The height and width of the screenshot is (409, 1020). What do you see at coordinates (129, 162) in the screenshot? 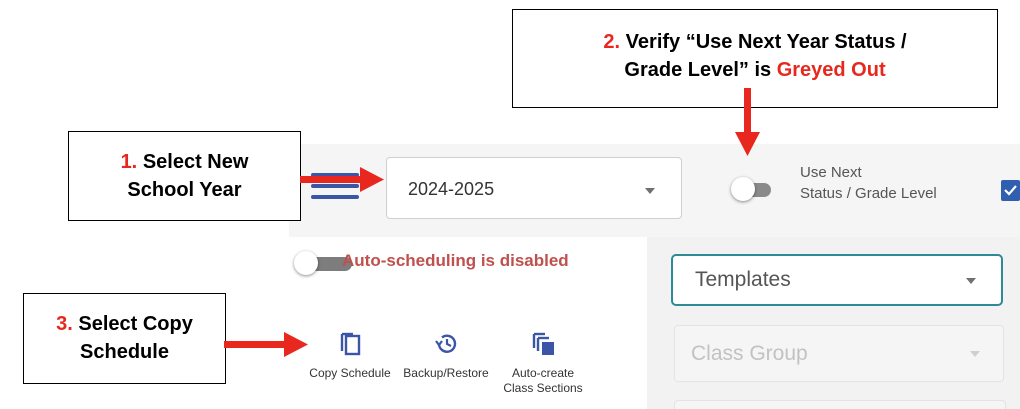
I see `step1-number: 1.` at bounding box center [129, 162].